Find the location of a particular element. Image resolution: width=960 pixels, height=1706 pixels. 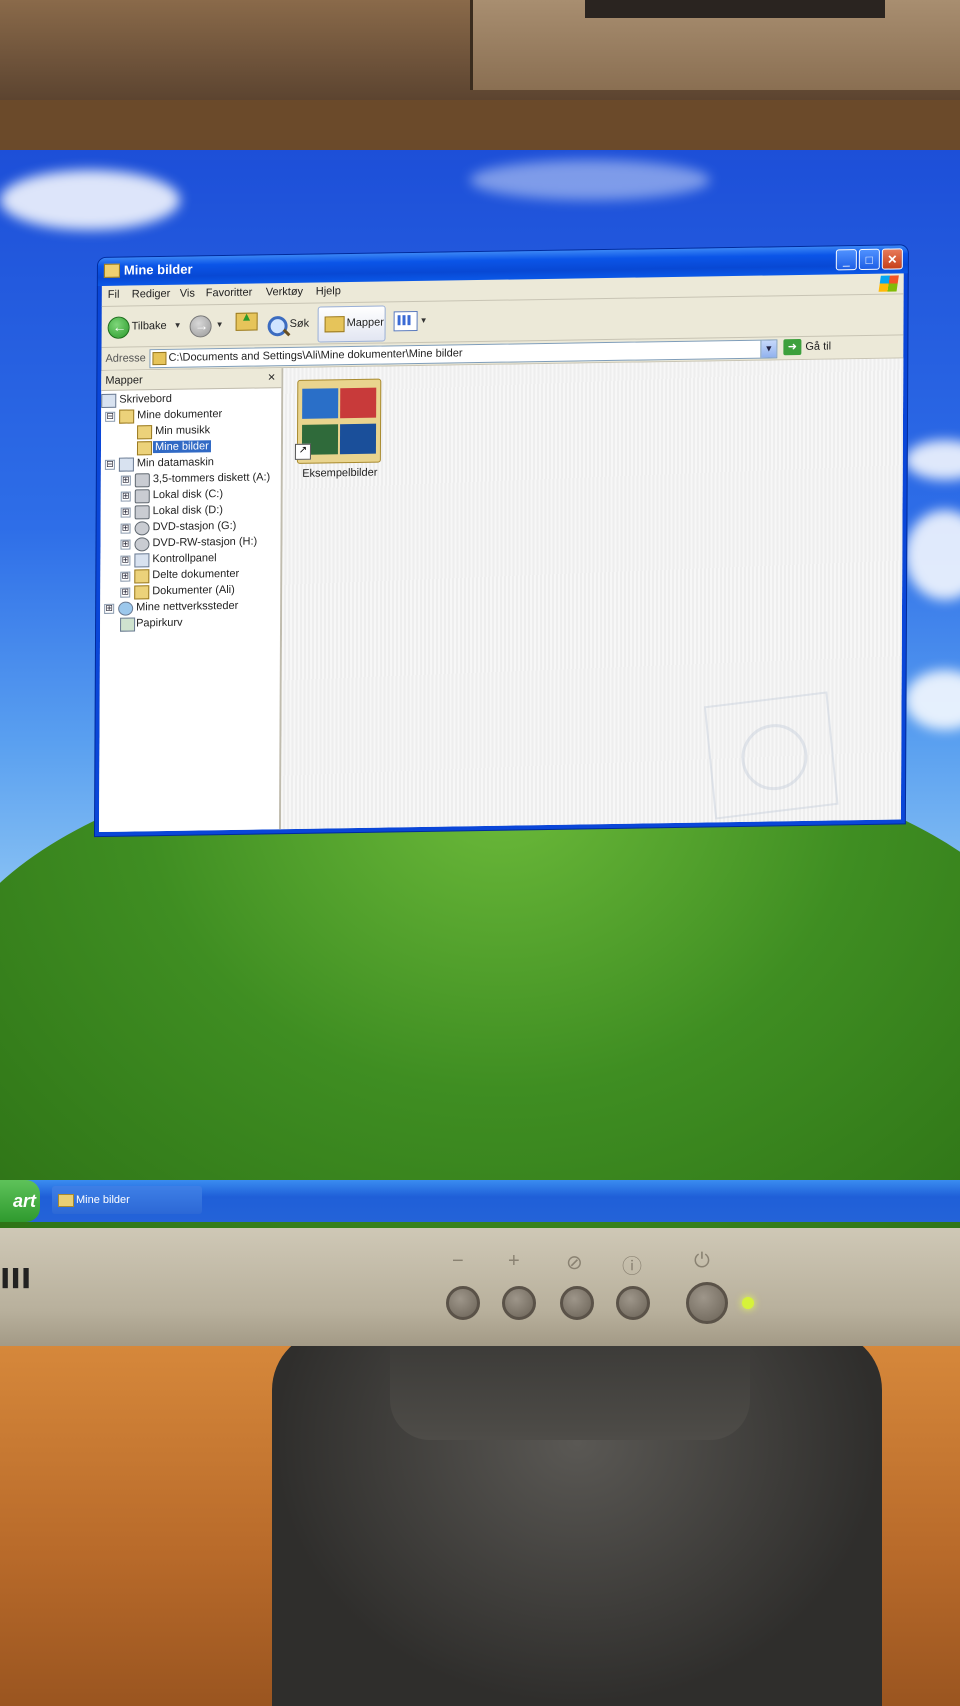

close-icon: × is located at coordinates (272, 376).